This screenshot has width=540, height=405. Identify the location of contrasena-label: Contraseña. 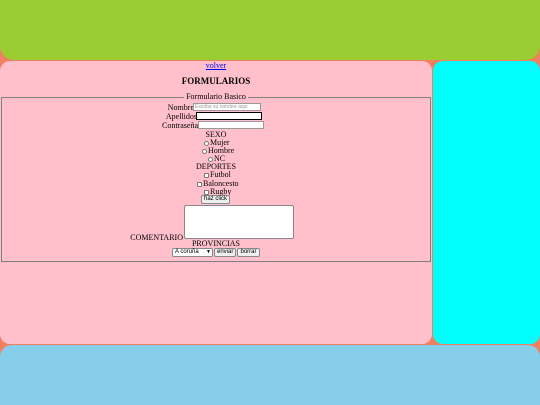
(180, 125).